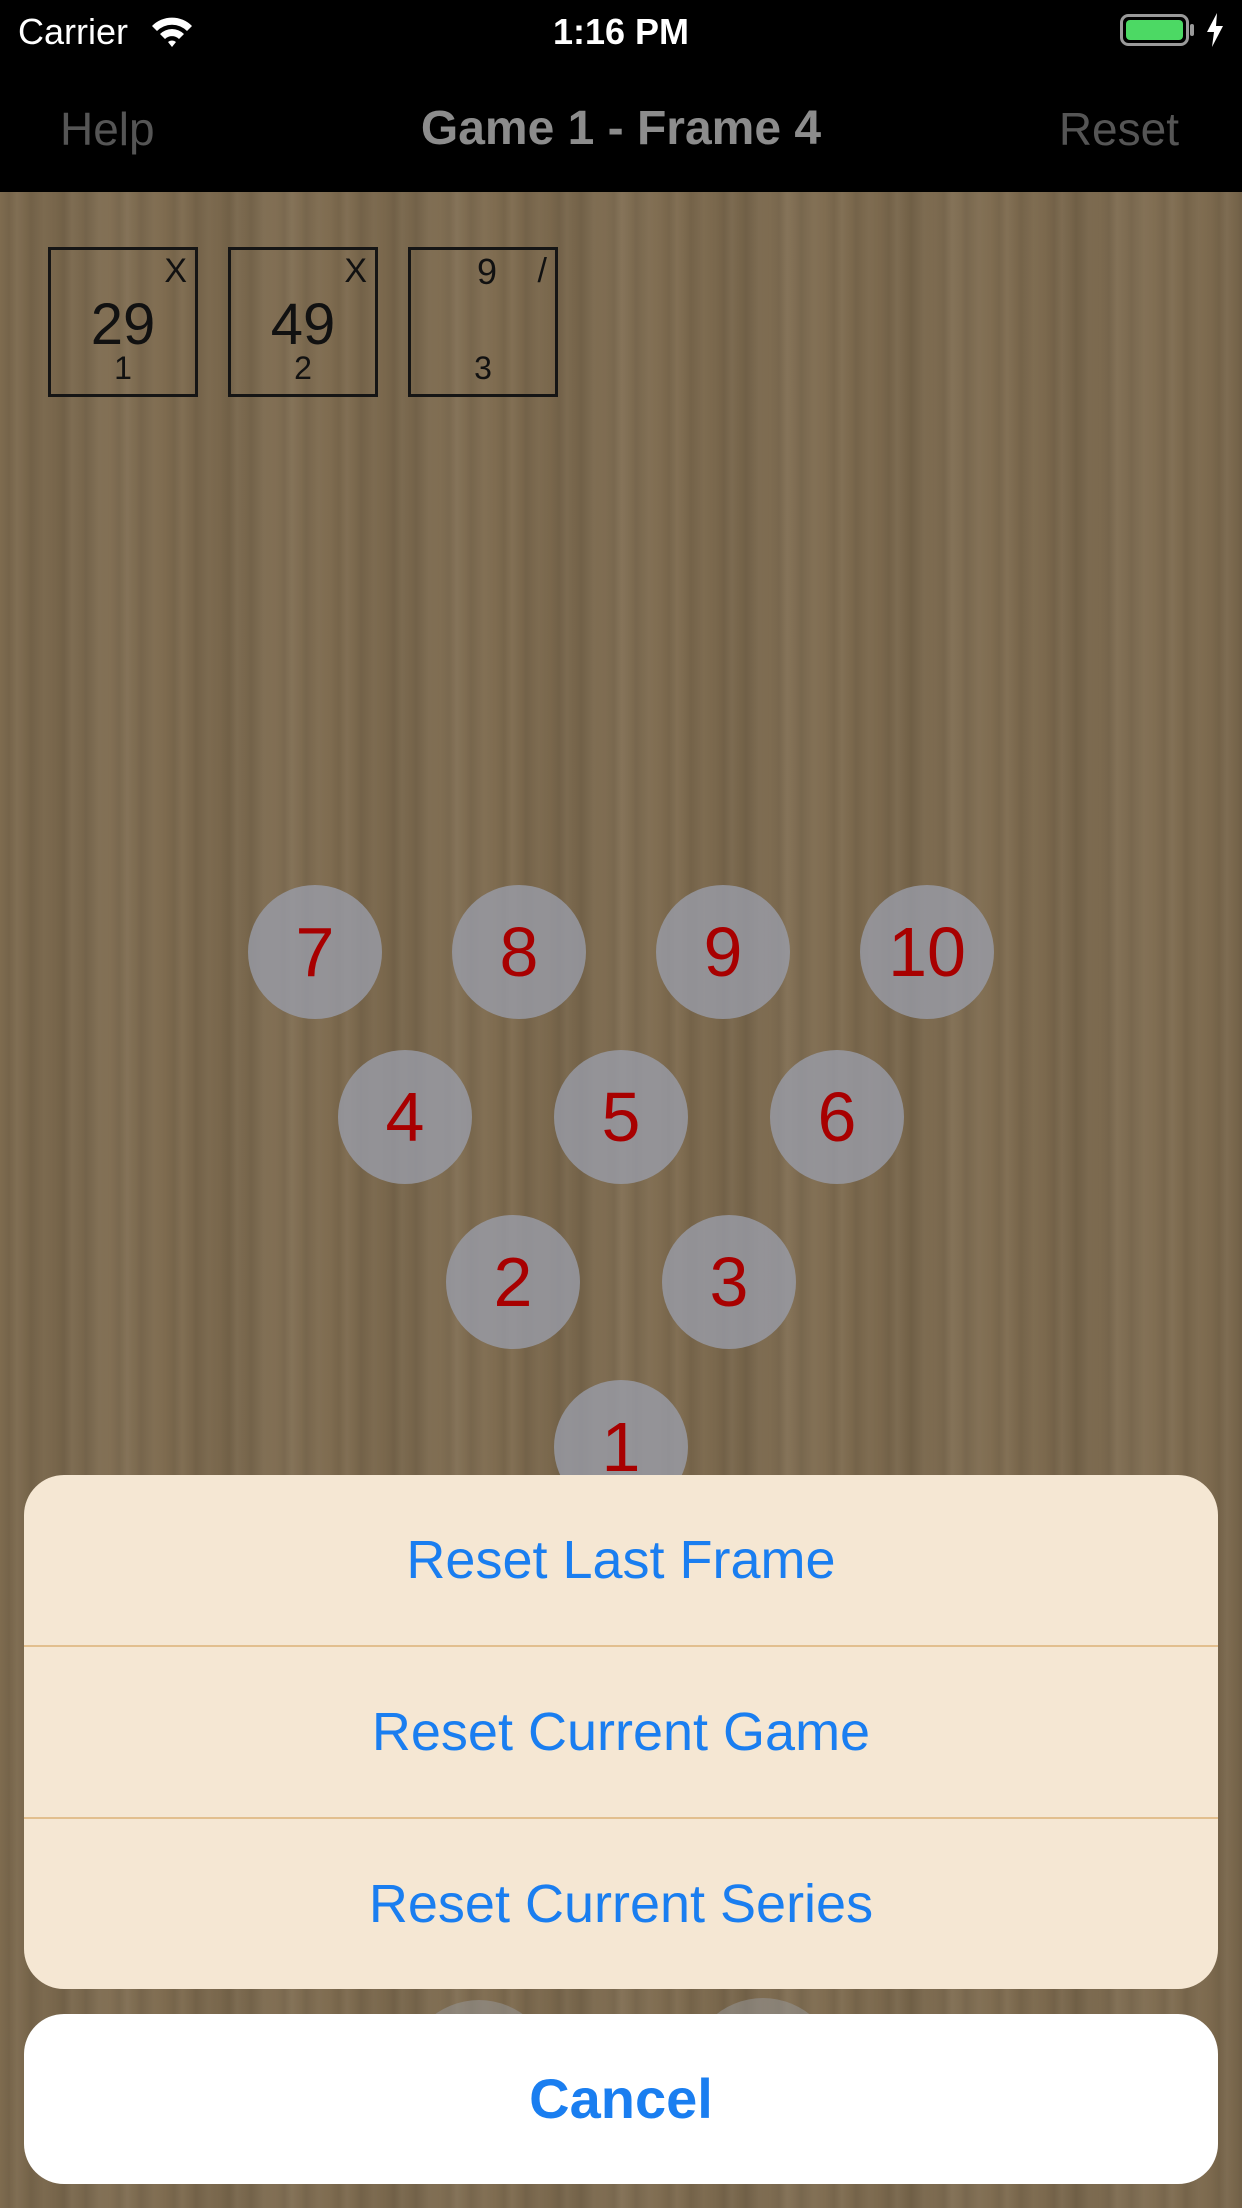 This screenshot has height=2208, width=1242. What do you see at coordinates (483, 322) in the screenshot?
I see `frame-box-3: 9 / 3` at bounding box center [483, 322].